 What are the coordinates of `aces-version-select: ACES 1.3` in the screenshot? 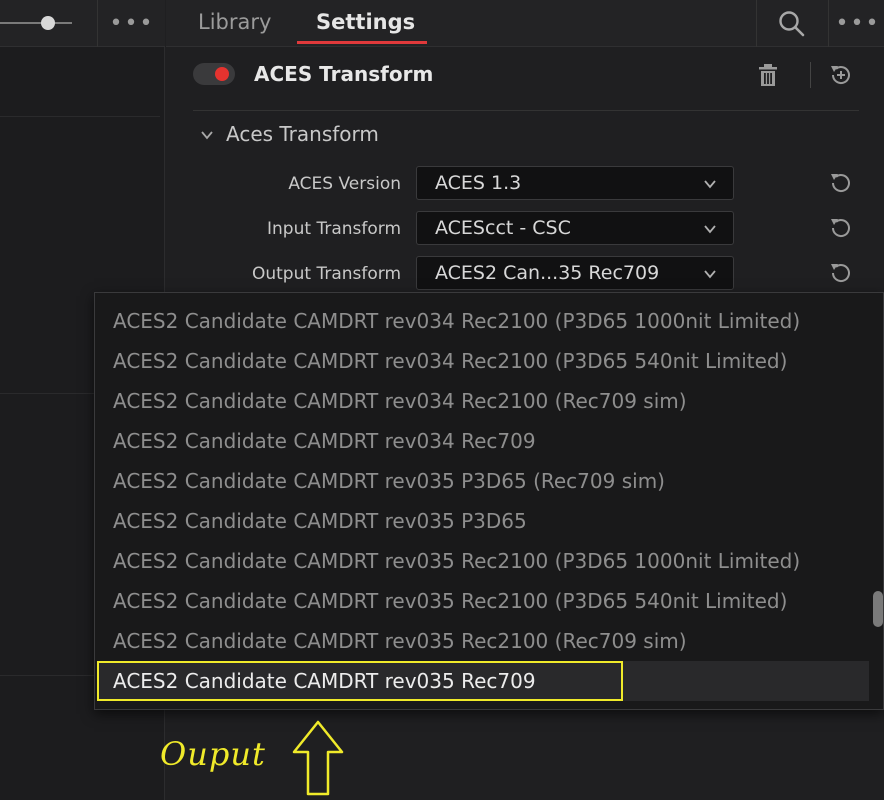 It's located at (575, 183).